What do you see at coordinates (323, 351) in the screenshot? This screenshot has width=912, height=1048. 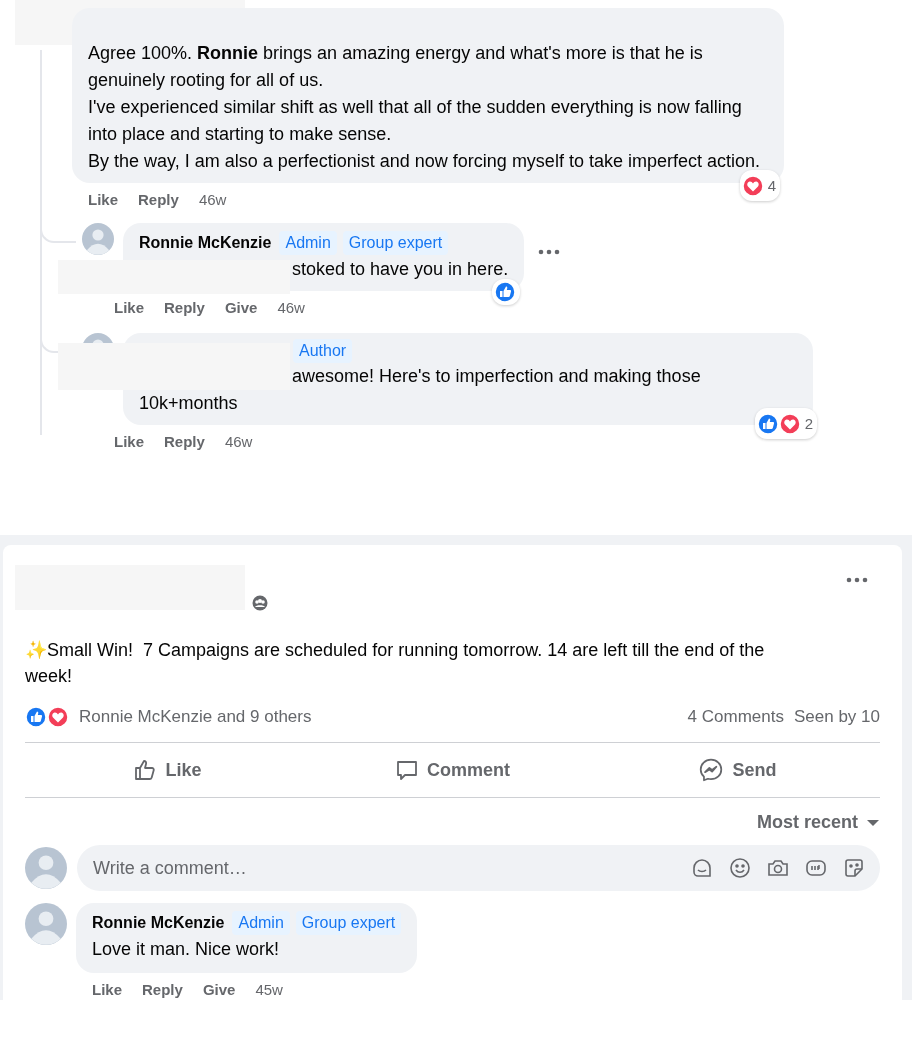 I see `role-badge: Author` at bounding box center [323, 351].